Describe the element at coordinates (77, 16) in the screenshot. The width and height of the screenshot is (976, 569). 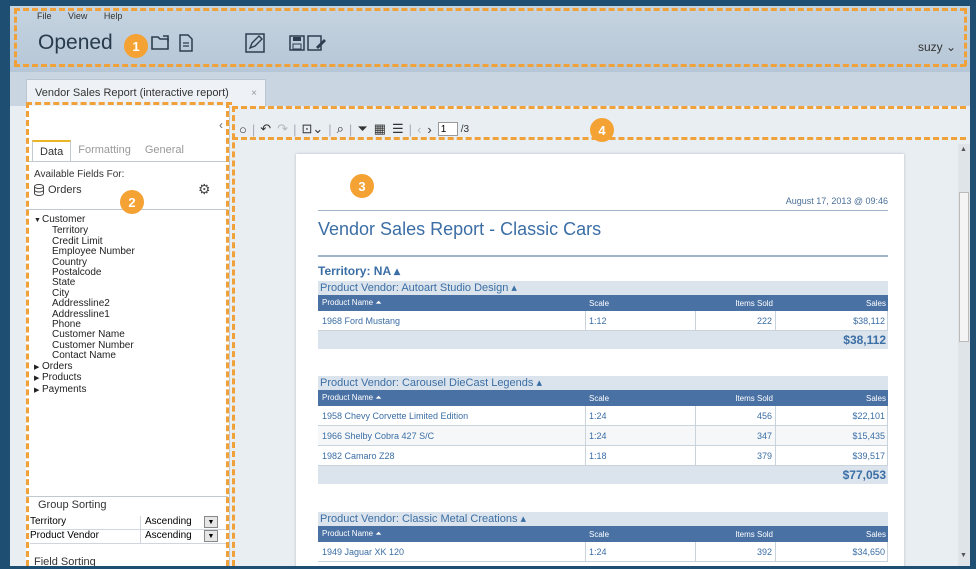
I see `menu-view: View` at that location.